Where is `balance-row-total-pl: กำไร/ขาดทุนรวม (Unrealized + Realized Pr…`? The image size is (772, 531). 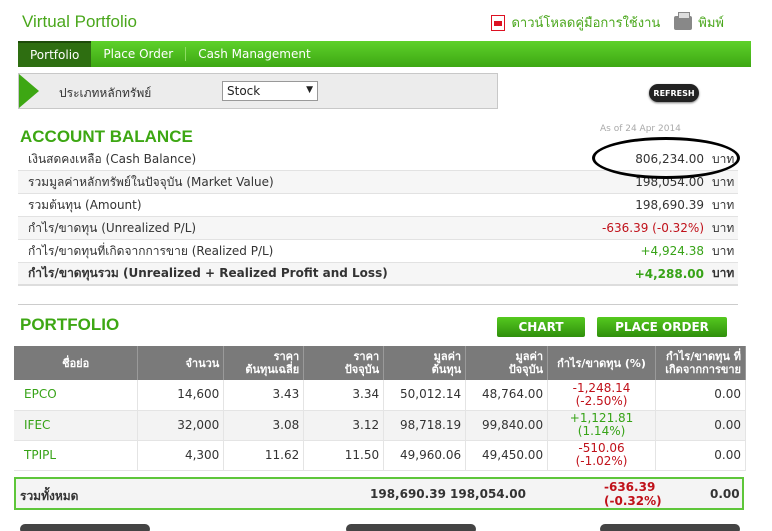
balance-row-total-pl: กำไร/ขาดทุนรวม (Unrealized + Realized Pr… is located at coordinates (378, 274).